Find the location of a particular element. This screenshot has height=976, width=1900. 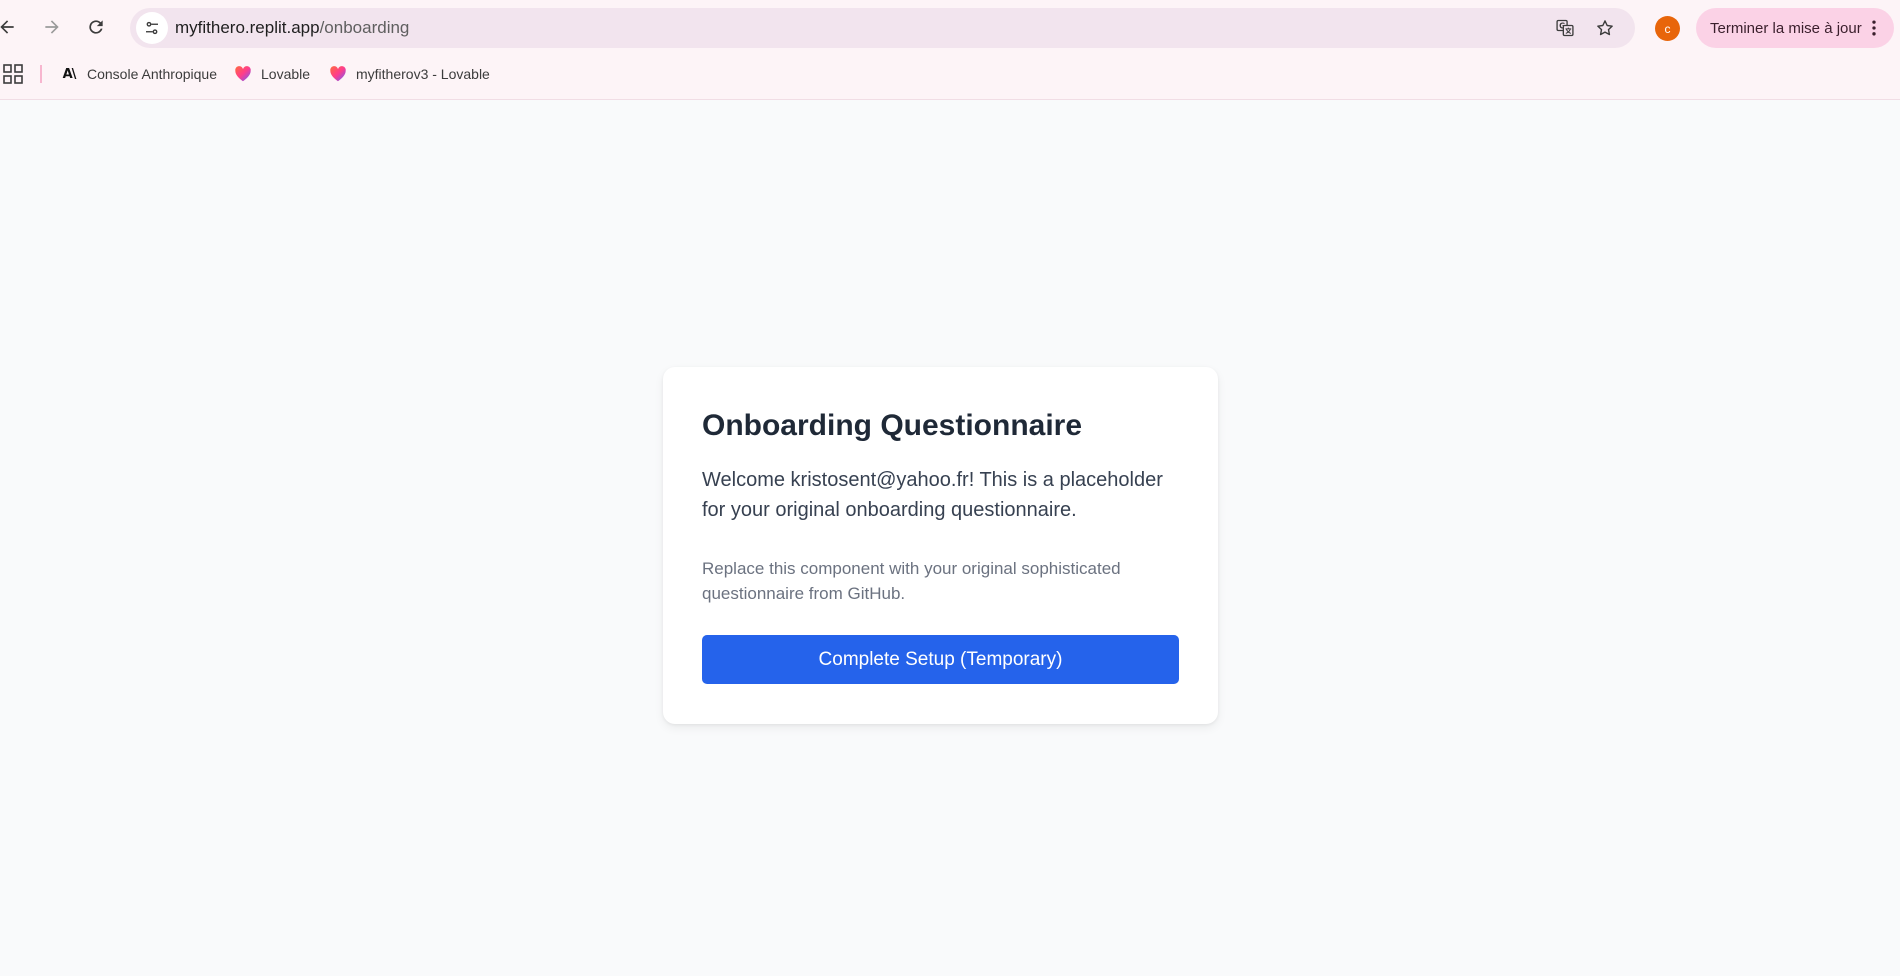

back-button is located at coordinates (12, 27).